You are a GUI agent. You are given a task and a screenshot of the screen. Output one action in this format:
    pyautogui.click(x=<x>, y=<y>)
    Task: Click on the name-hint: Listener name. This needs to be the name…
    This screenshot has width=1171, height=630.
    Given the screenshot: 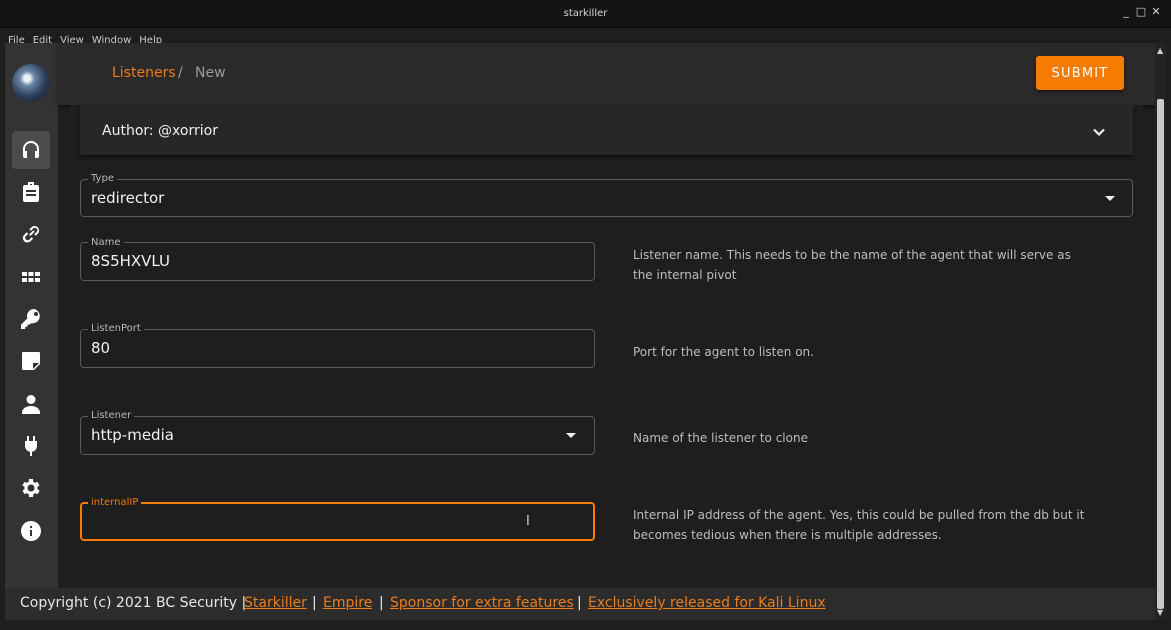 What is the action you would take?
    pyautogui.click(x=852, y=265)
    